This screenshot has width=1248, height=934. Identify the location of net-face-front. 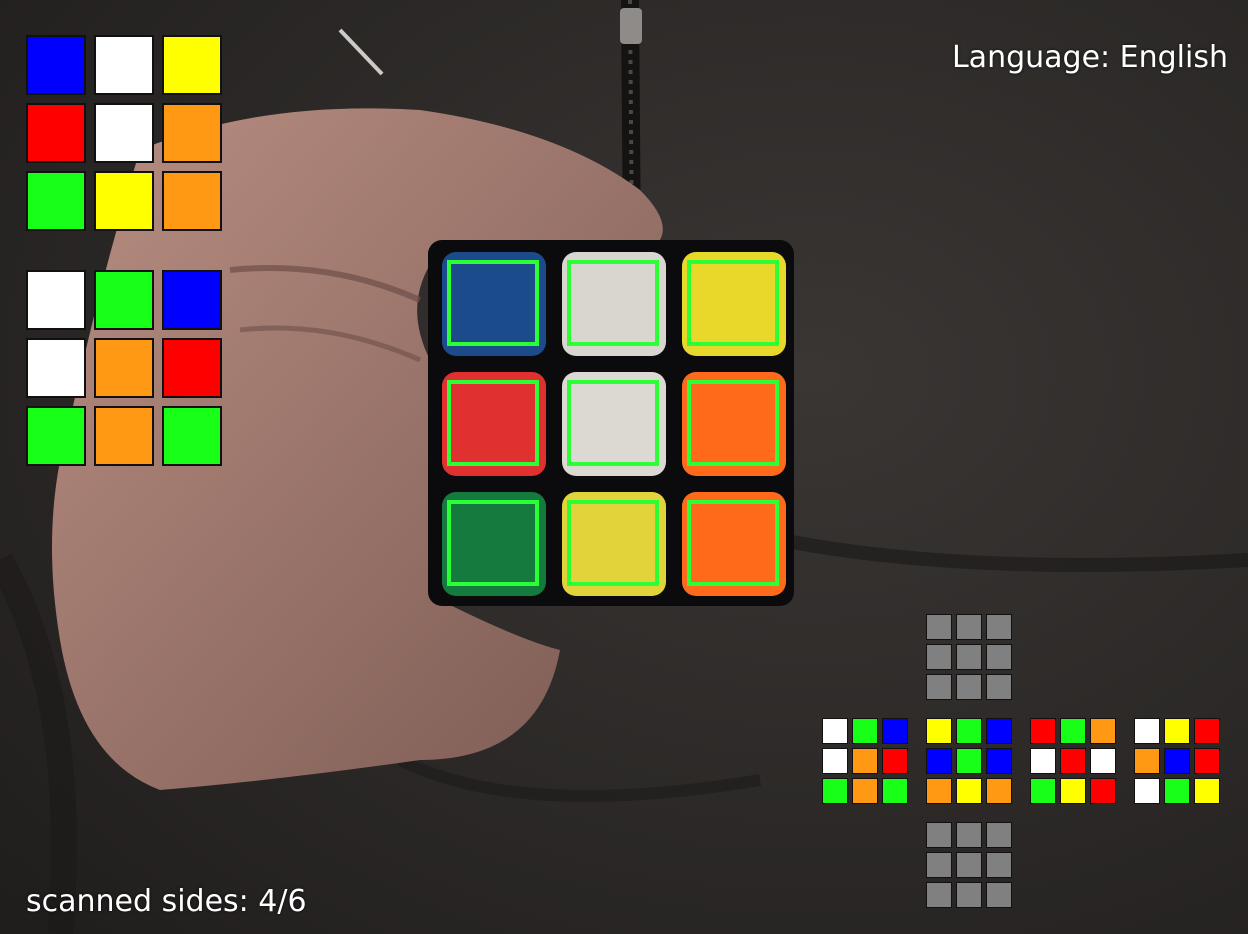
(969, 761).